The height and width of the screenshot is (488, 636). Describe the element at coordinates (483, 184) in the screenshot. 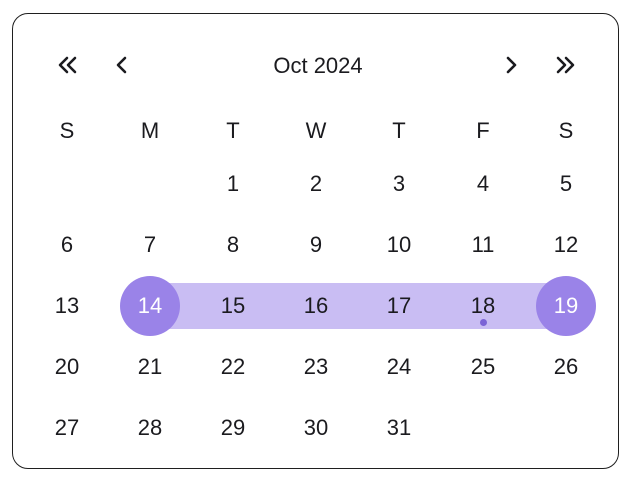

I see `day-cell: 4` at that location.